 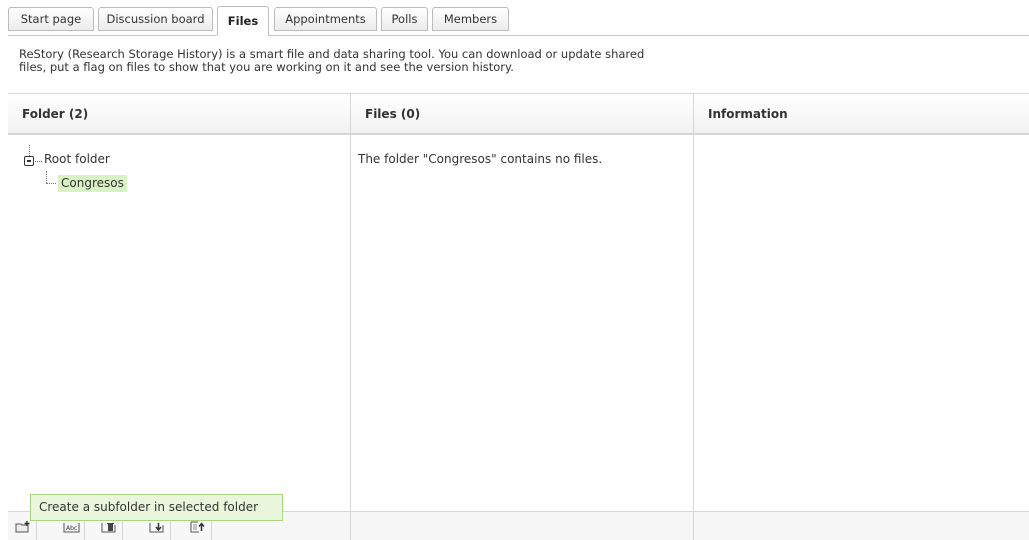 What do you see at coordinates (92, 183) in the screenshot?
I see `tree-item-congresos: Congresos` at bounding box center [92, 183].